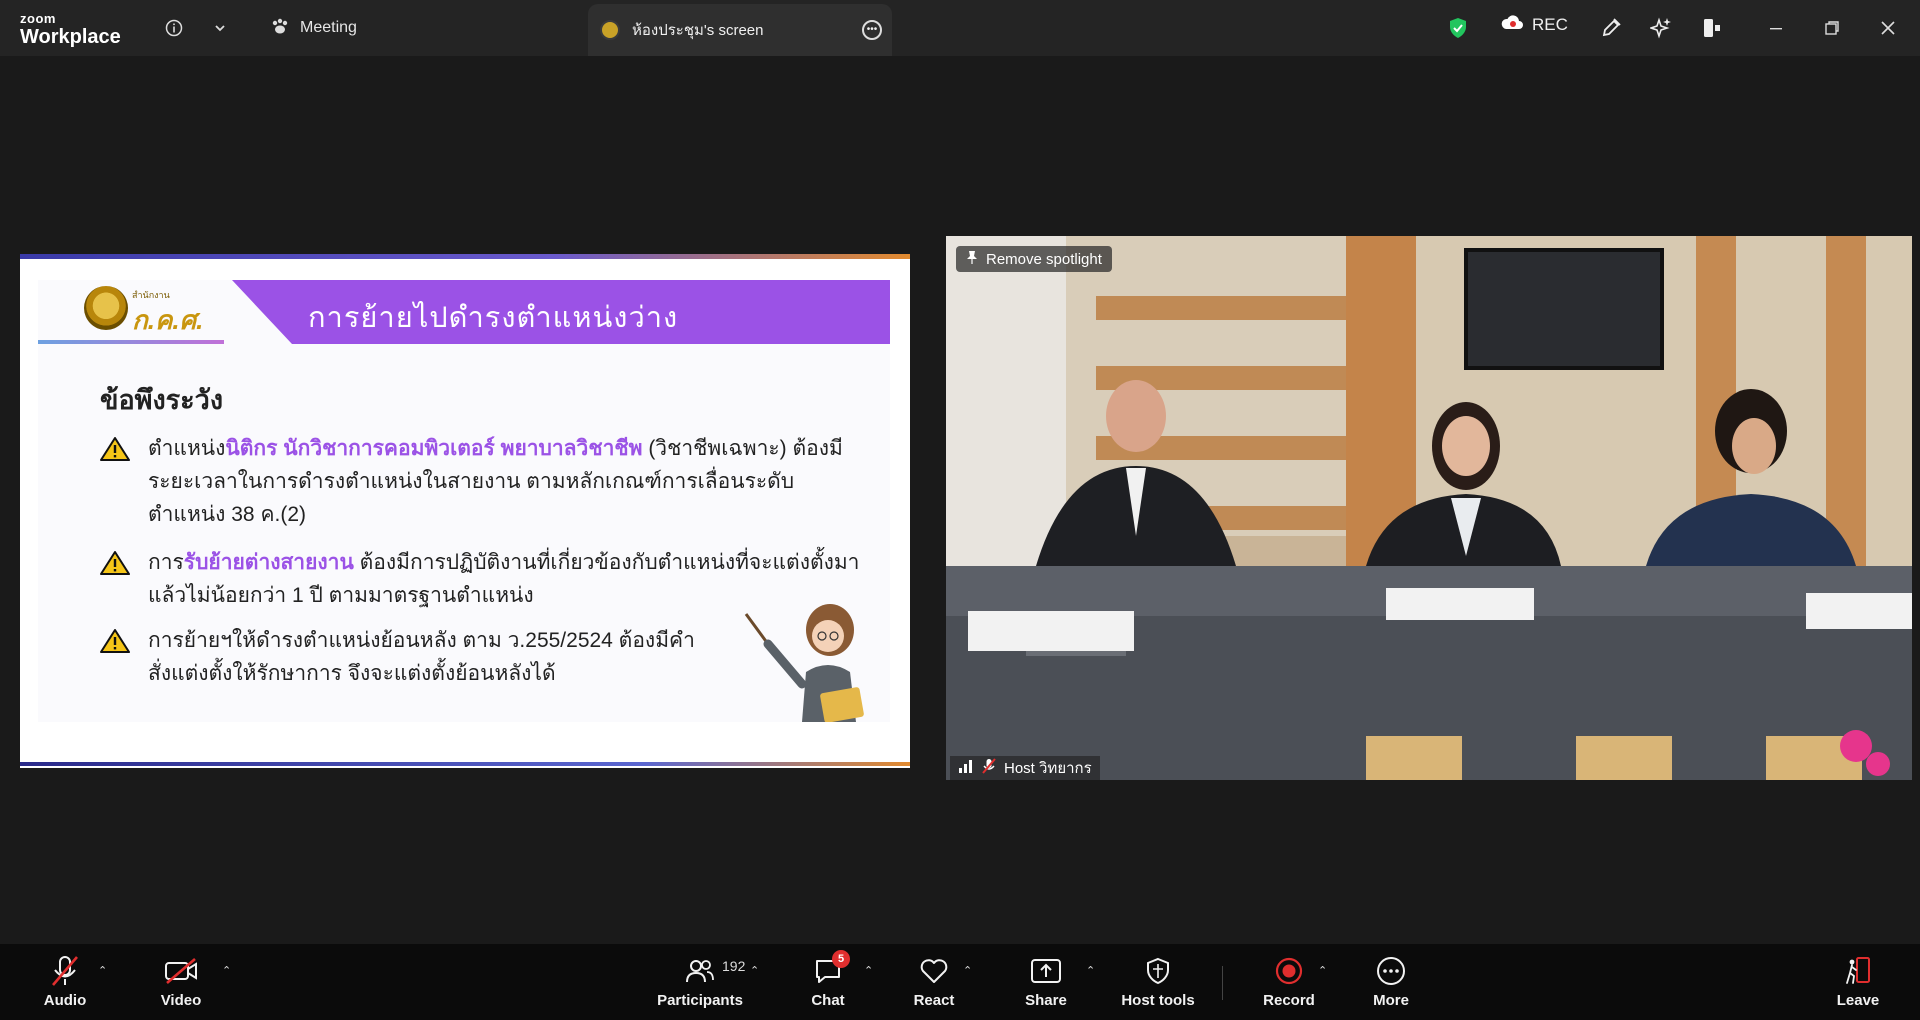  Describe the element at coordinates (226, 970) in the screenshot. I see `video-options-caret: ⌃` at that location.